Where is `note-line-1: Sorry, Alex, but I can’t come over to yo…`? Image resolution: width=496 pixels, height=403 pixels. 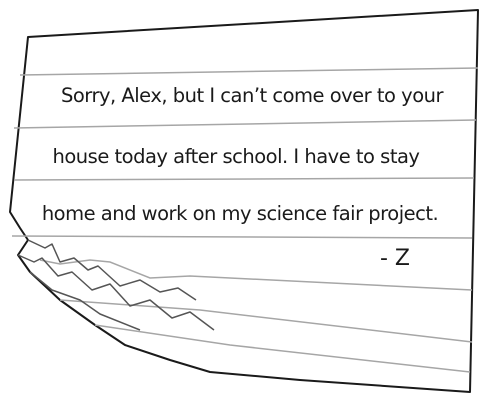
note-line-1: Sorry, Alex, but I can’t come over to yo… is located at coordinates (252, 95).